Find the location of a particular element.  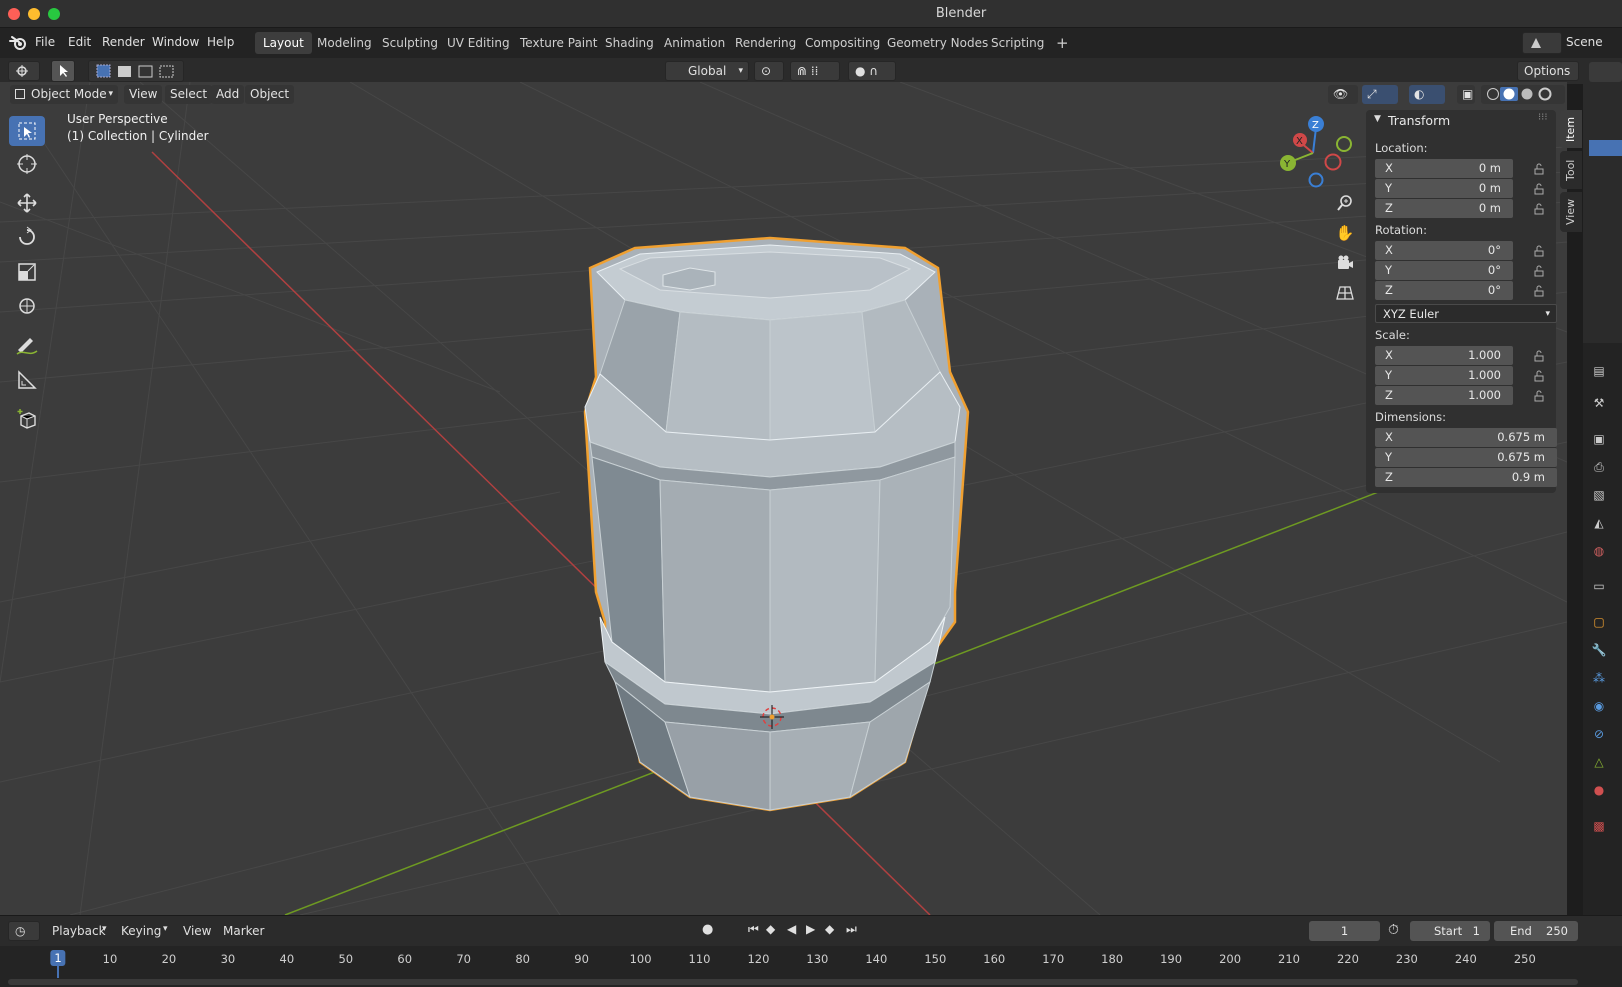

add-workspace-icon: + is located at coordinates (1062, 43).